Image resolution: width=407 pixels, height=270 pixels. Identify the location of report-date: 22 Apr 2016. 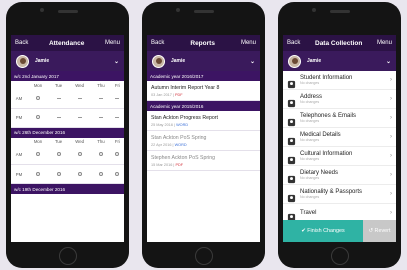
(161, 145).